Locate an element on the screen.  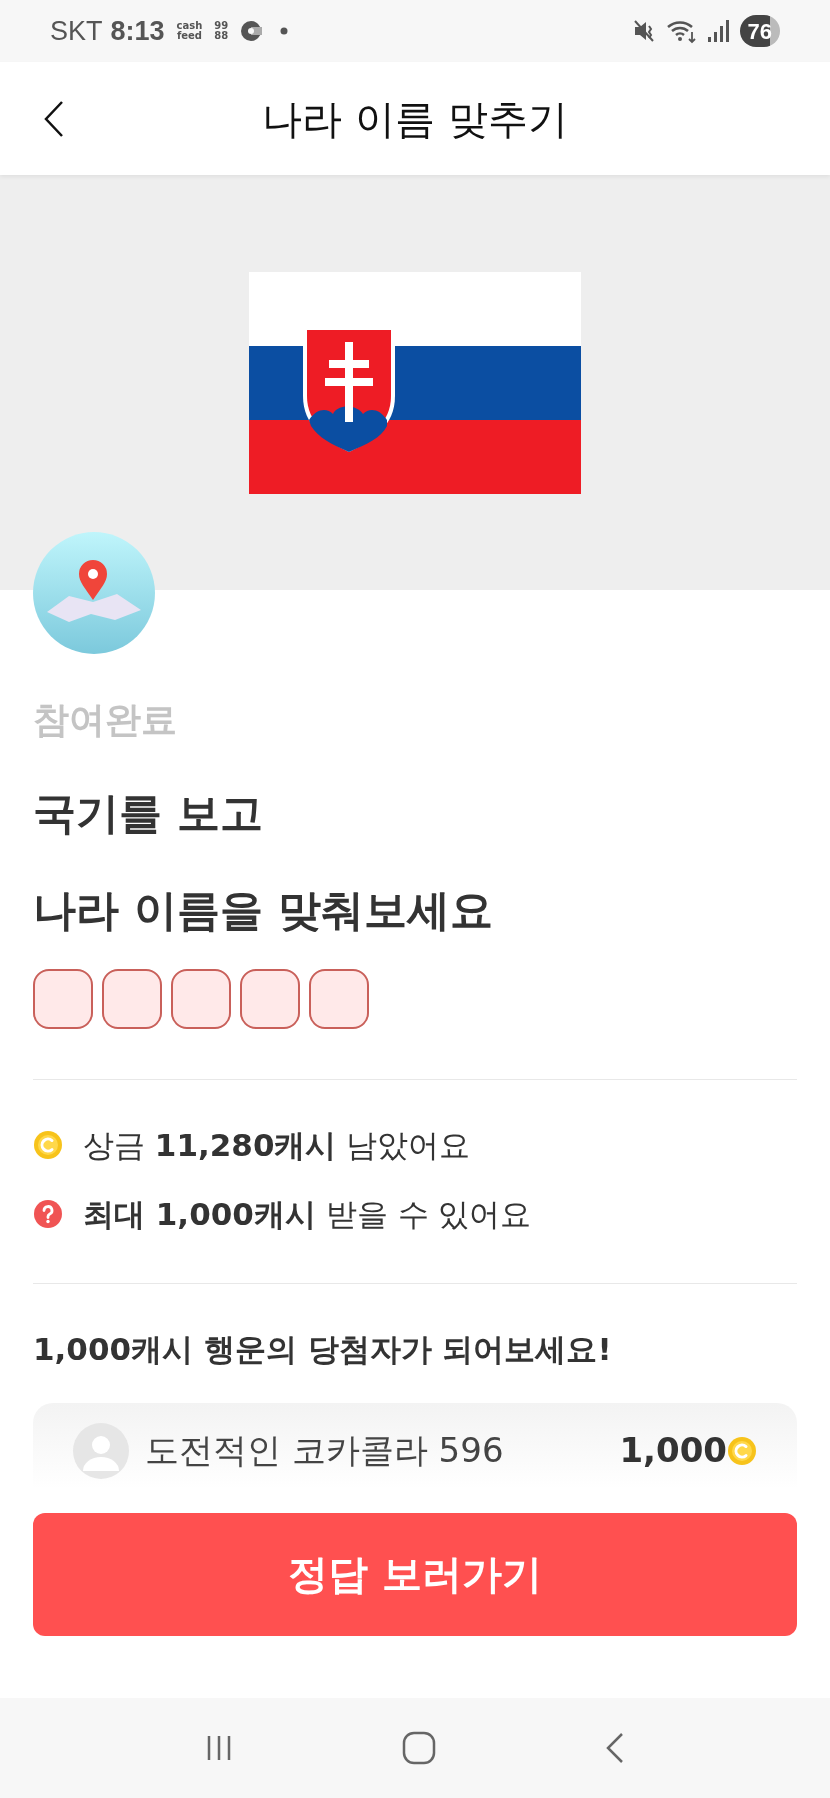
page-title: 나라 이름 맞추기 is located at coordinates (415, 119).